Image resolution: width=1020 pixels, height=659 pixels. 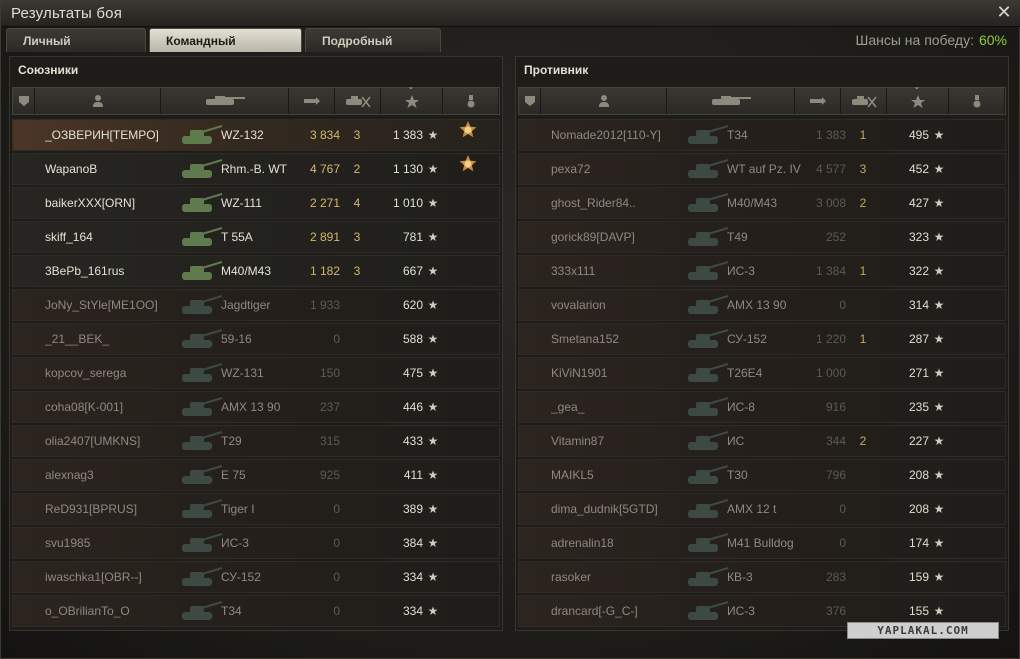 I want to click on player-name: iwaschka1[OBR--], so click(x=113, y=577).